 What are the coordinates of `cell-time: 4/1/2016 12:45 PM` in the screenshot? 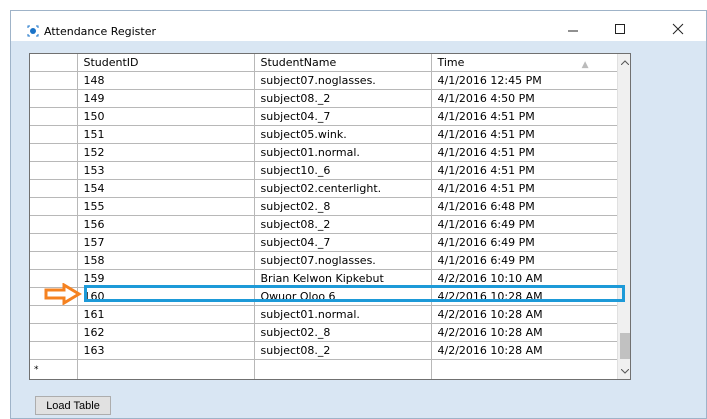 It's located at (524, 80).